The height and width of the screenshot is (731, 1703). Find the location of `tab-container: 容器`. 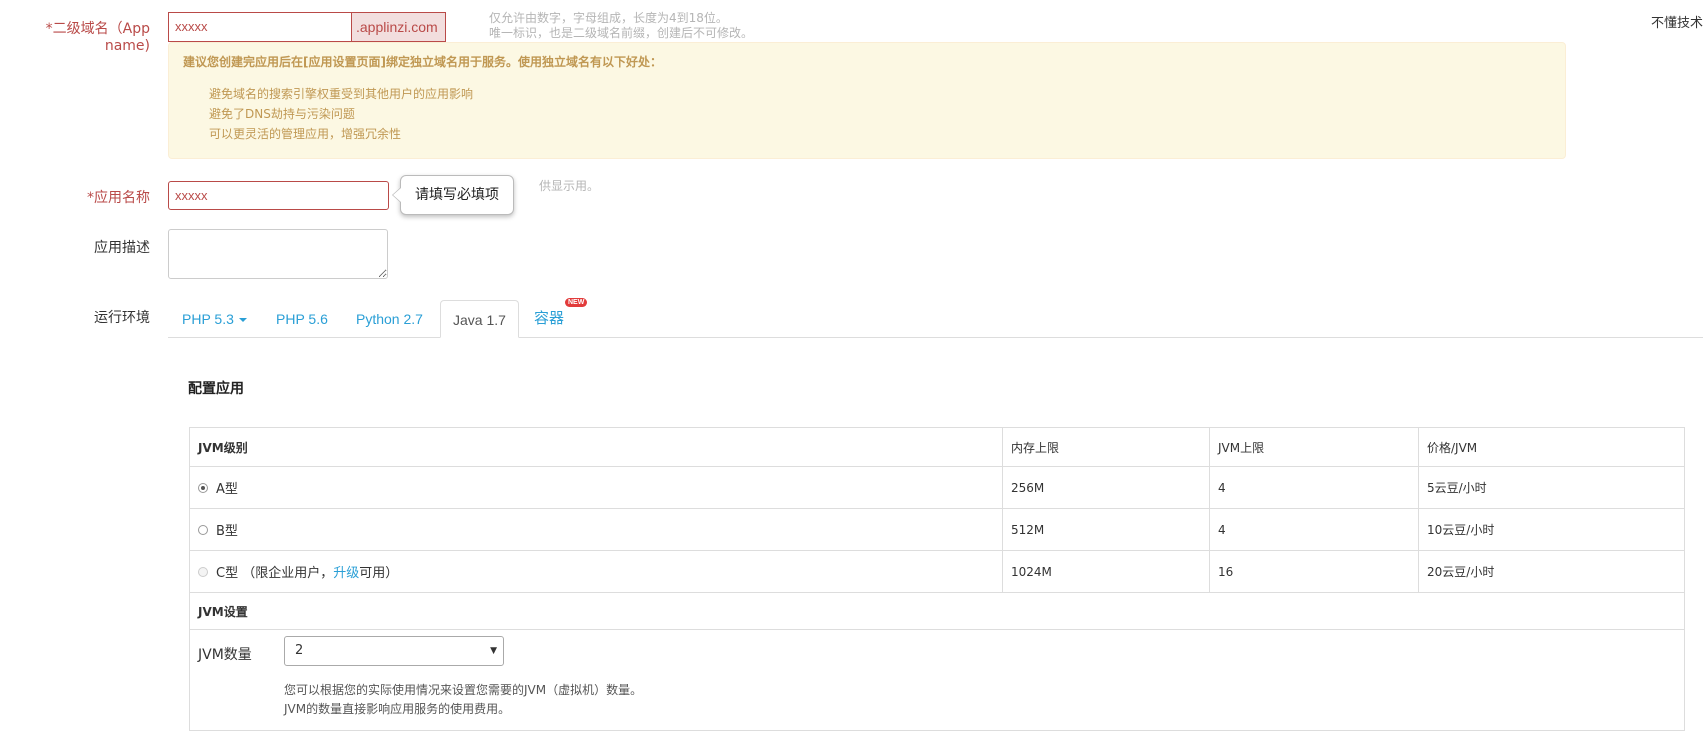

tab-container: 容器 is located at coordinates (549, 319).